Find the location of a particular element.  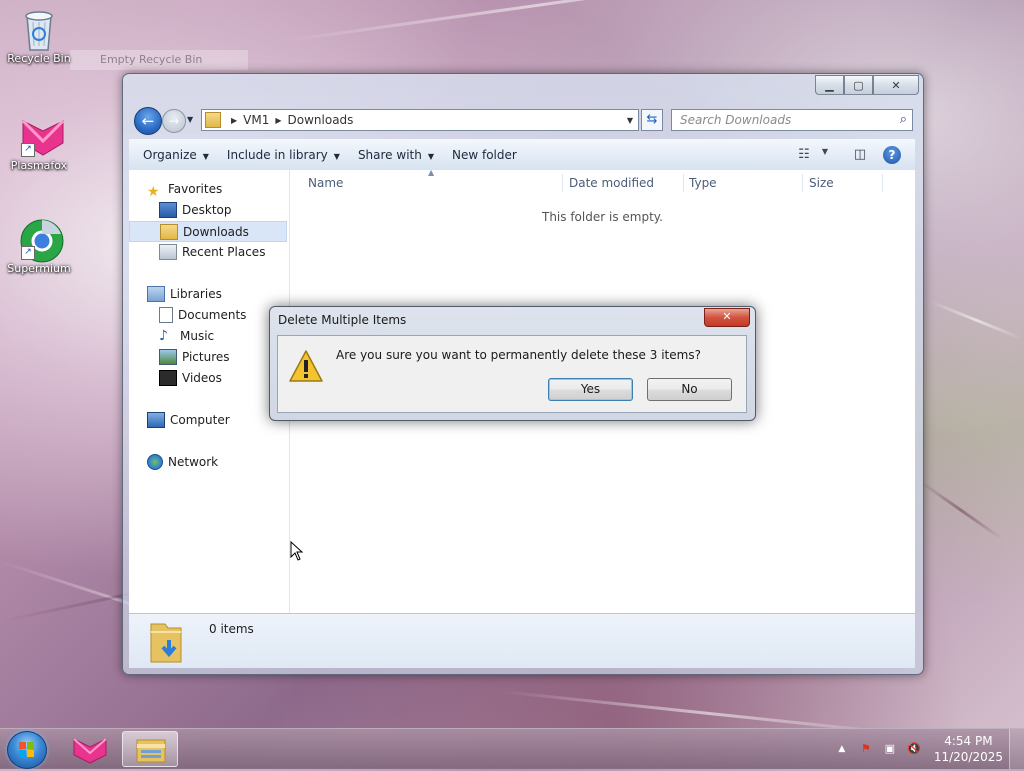

recent-pages-dropdown: ▼ is located at coordinates (190, 119).